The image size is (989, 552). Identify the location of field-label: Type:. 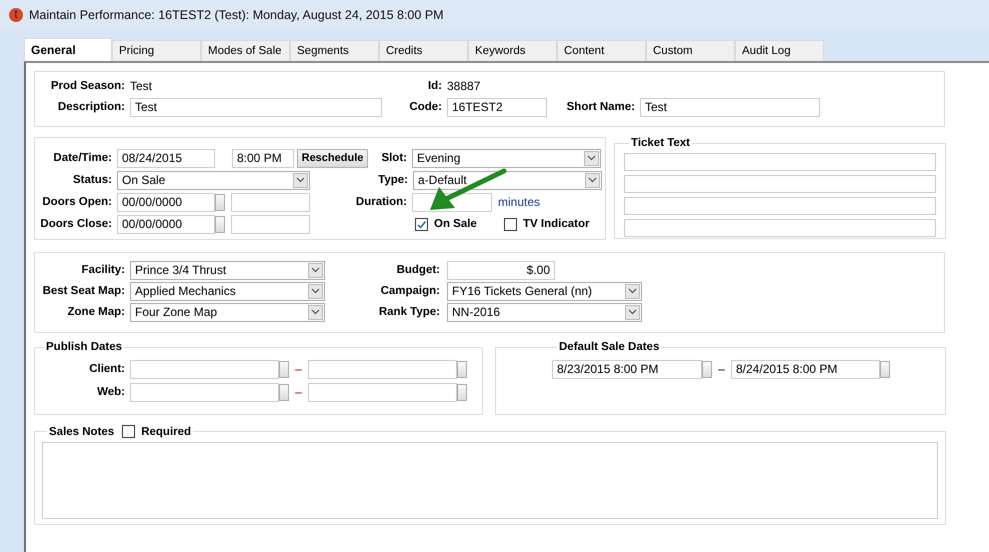
(392, 180).